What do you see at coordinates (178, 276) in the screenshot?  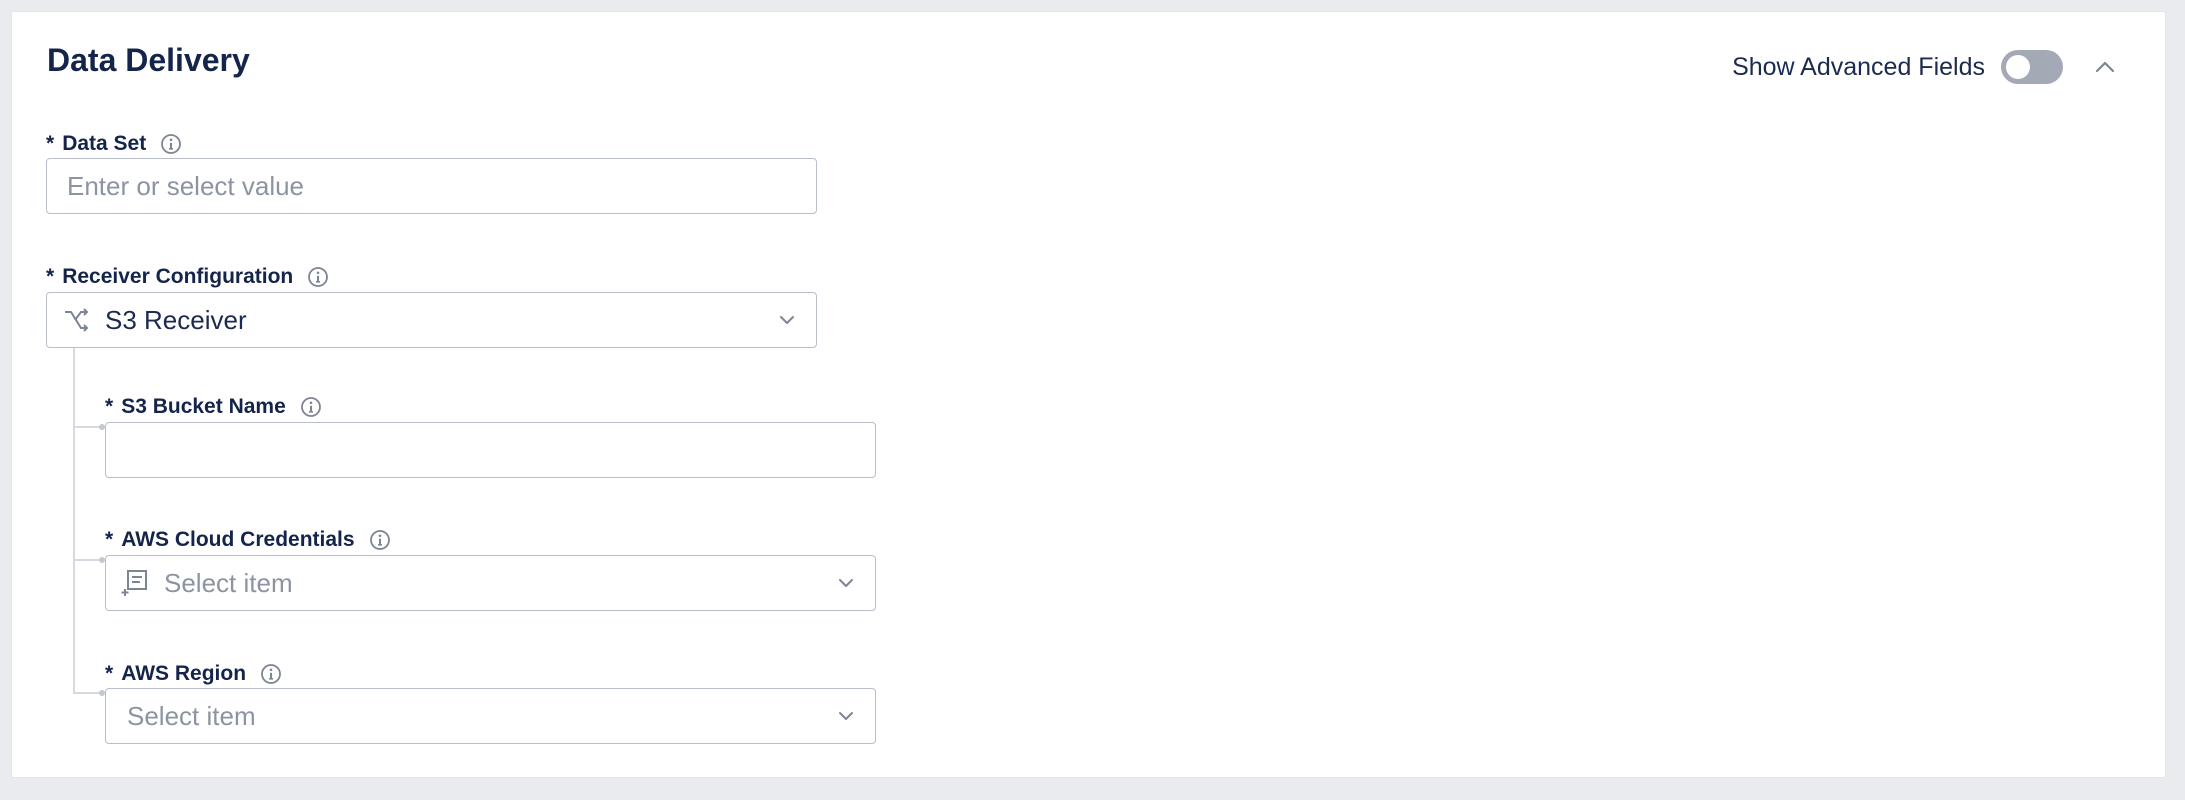 I see `receiver-configuration-label-text: Receiver Configuration` at bounding box center [178, 276].